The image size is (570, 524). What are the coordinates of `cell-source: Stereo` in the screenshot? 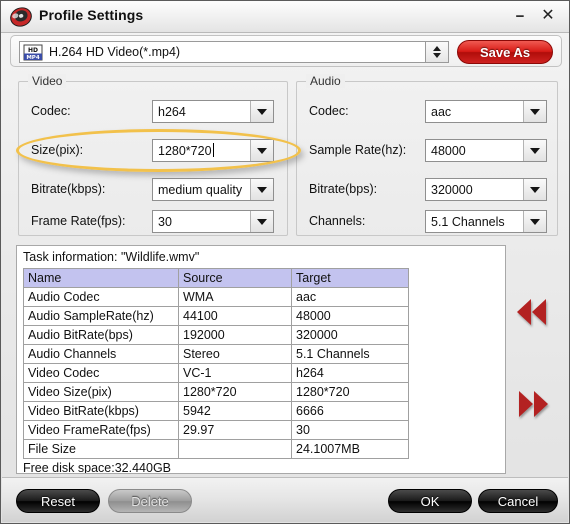 It's located at (235, 354).